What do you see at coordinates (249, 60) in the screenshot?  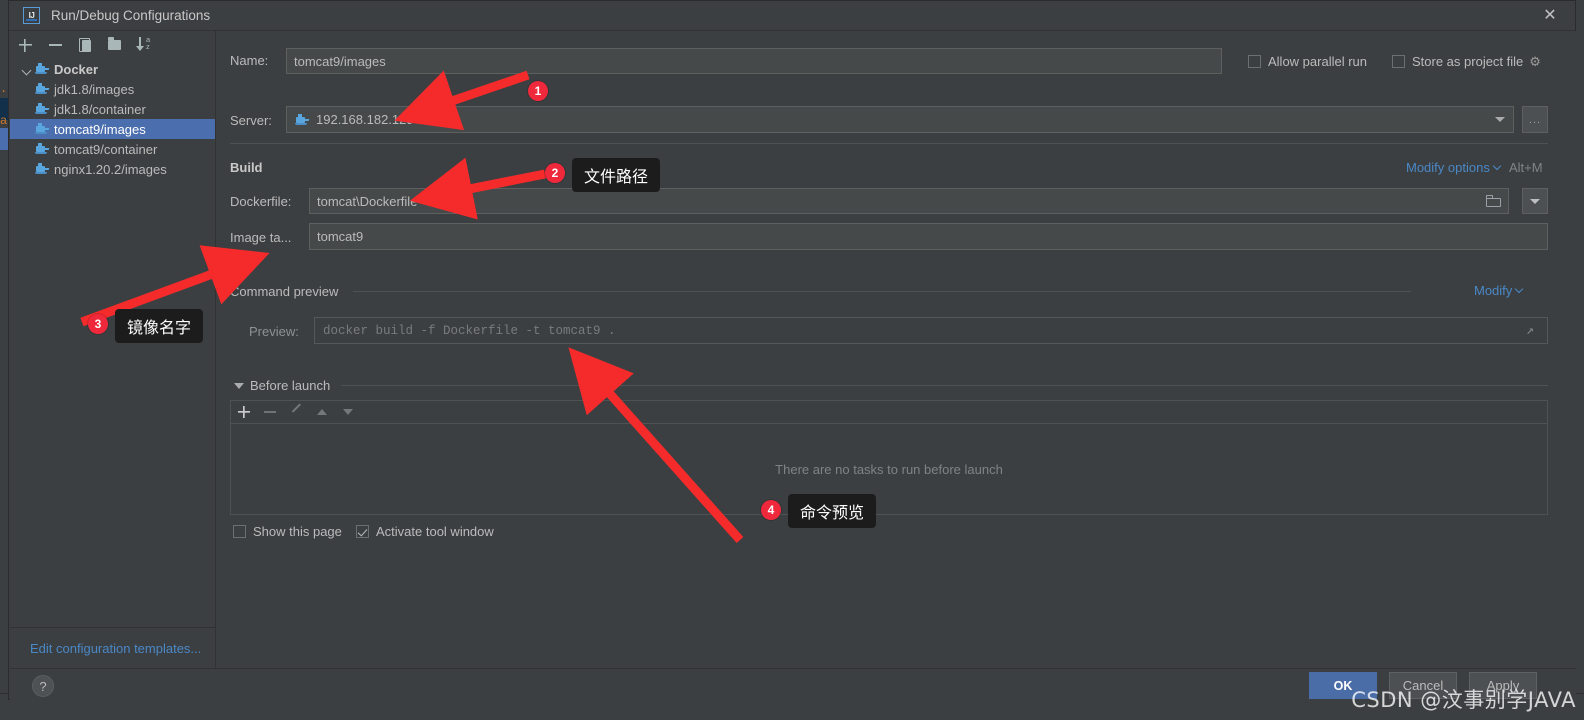 I see `name-label: Name:` at bounding box center [249, 60].